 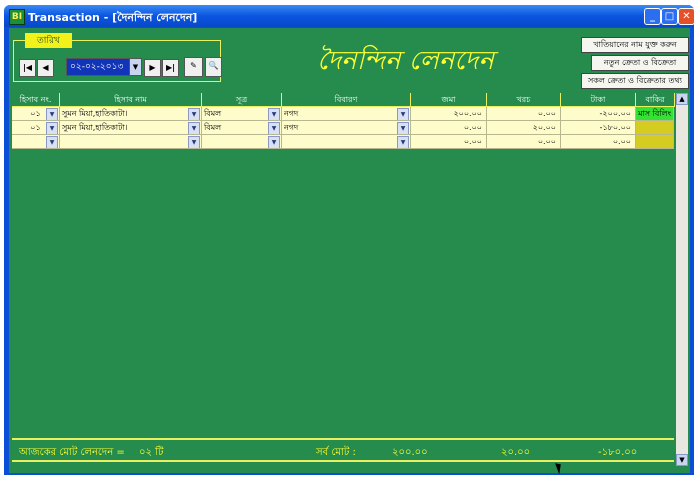 What do you see at coordinates (682, 99) in the screenshot?
I see `scroll-up-icon: ▲` at bounding box center [682, 99].